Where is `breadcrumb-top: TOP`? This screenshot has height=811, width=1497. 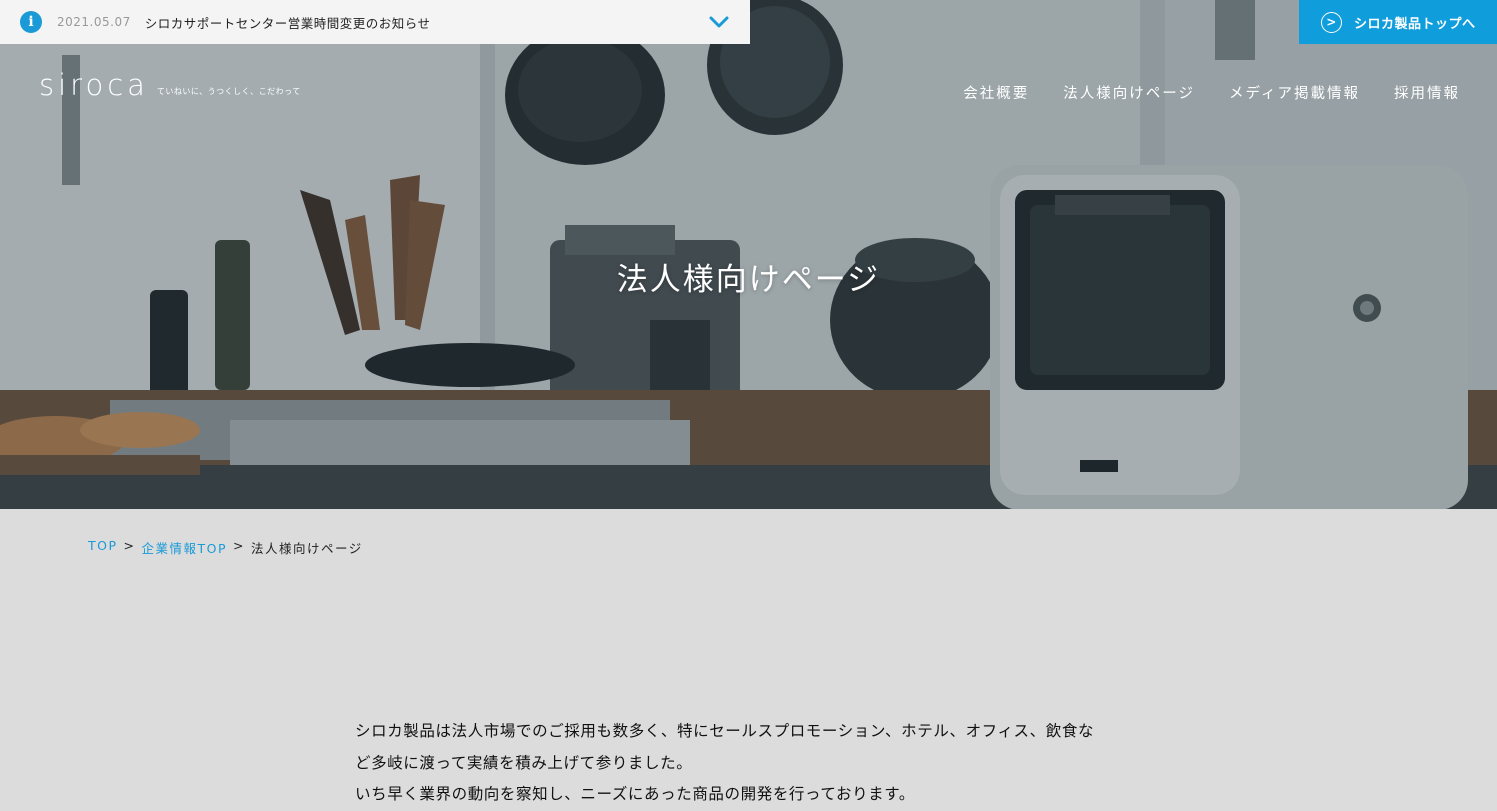 breadcrumb-top: TOP is located at coordinates (103, 547).